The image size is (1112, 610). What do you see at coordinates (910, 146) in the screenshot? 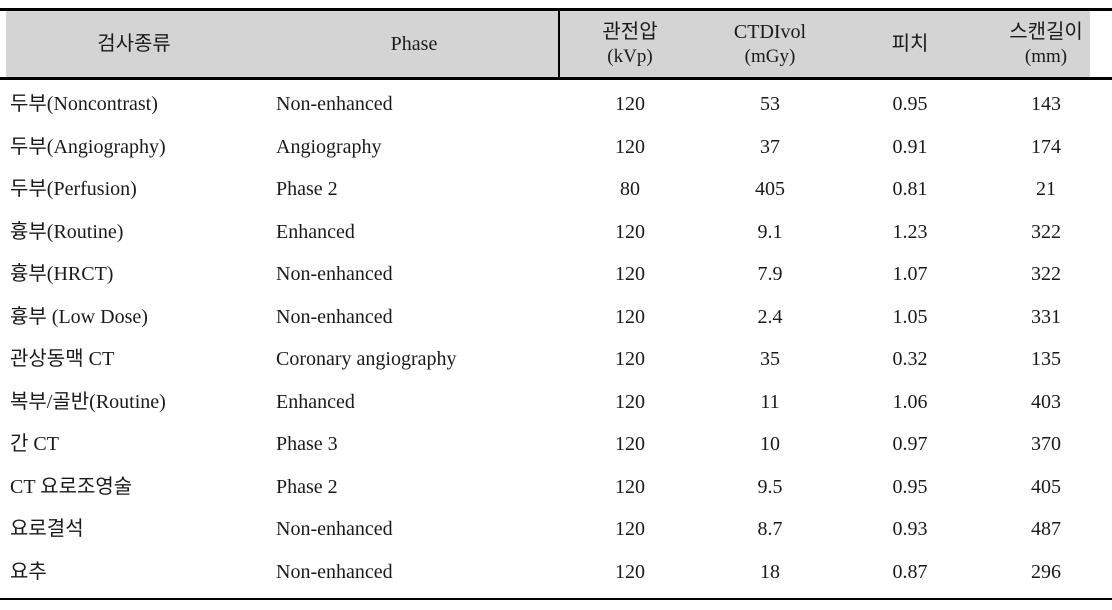
I see `cell-pitch: 0.91` at bounding box center [910, 146].